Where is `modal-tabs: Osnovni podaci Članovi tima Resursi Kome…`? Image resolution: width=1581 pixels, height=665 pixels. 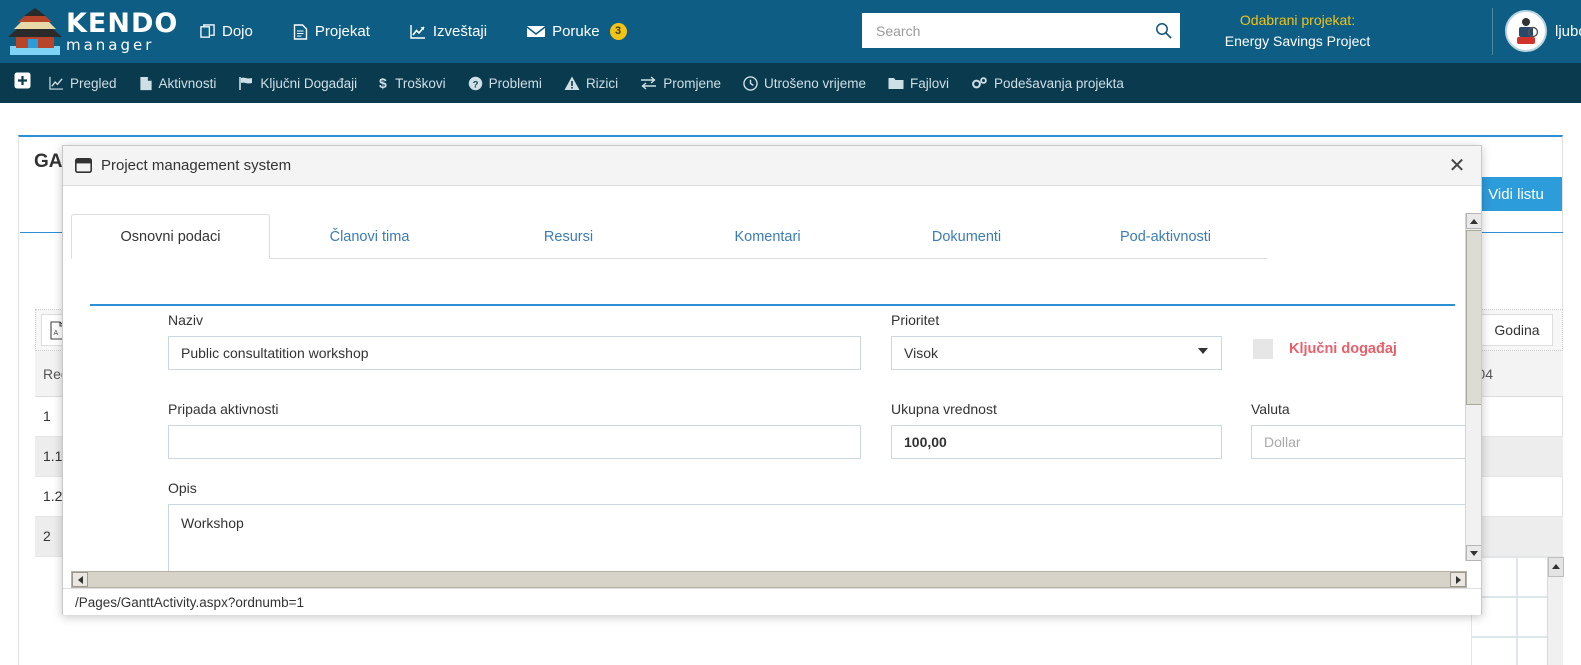
modal-tabs: Osnovni podaci Članovi tima Resursi Kome… is located at coordinates (669, 236).